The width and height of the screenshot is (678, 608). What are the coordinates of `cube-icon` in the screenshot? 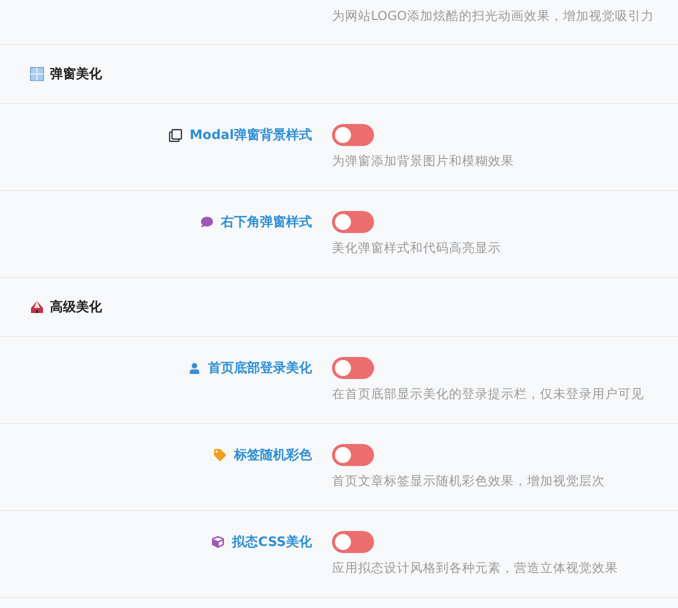 It's located at (218, 542).